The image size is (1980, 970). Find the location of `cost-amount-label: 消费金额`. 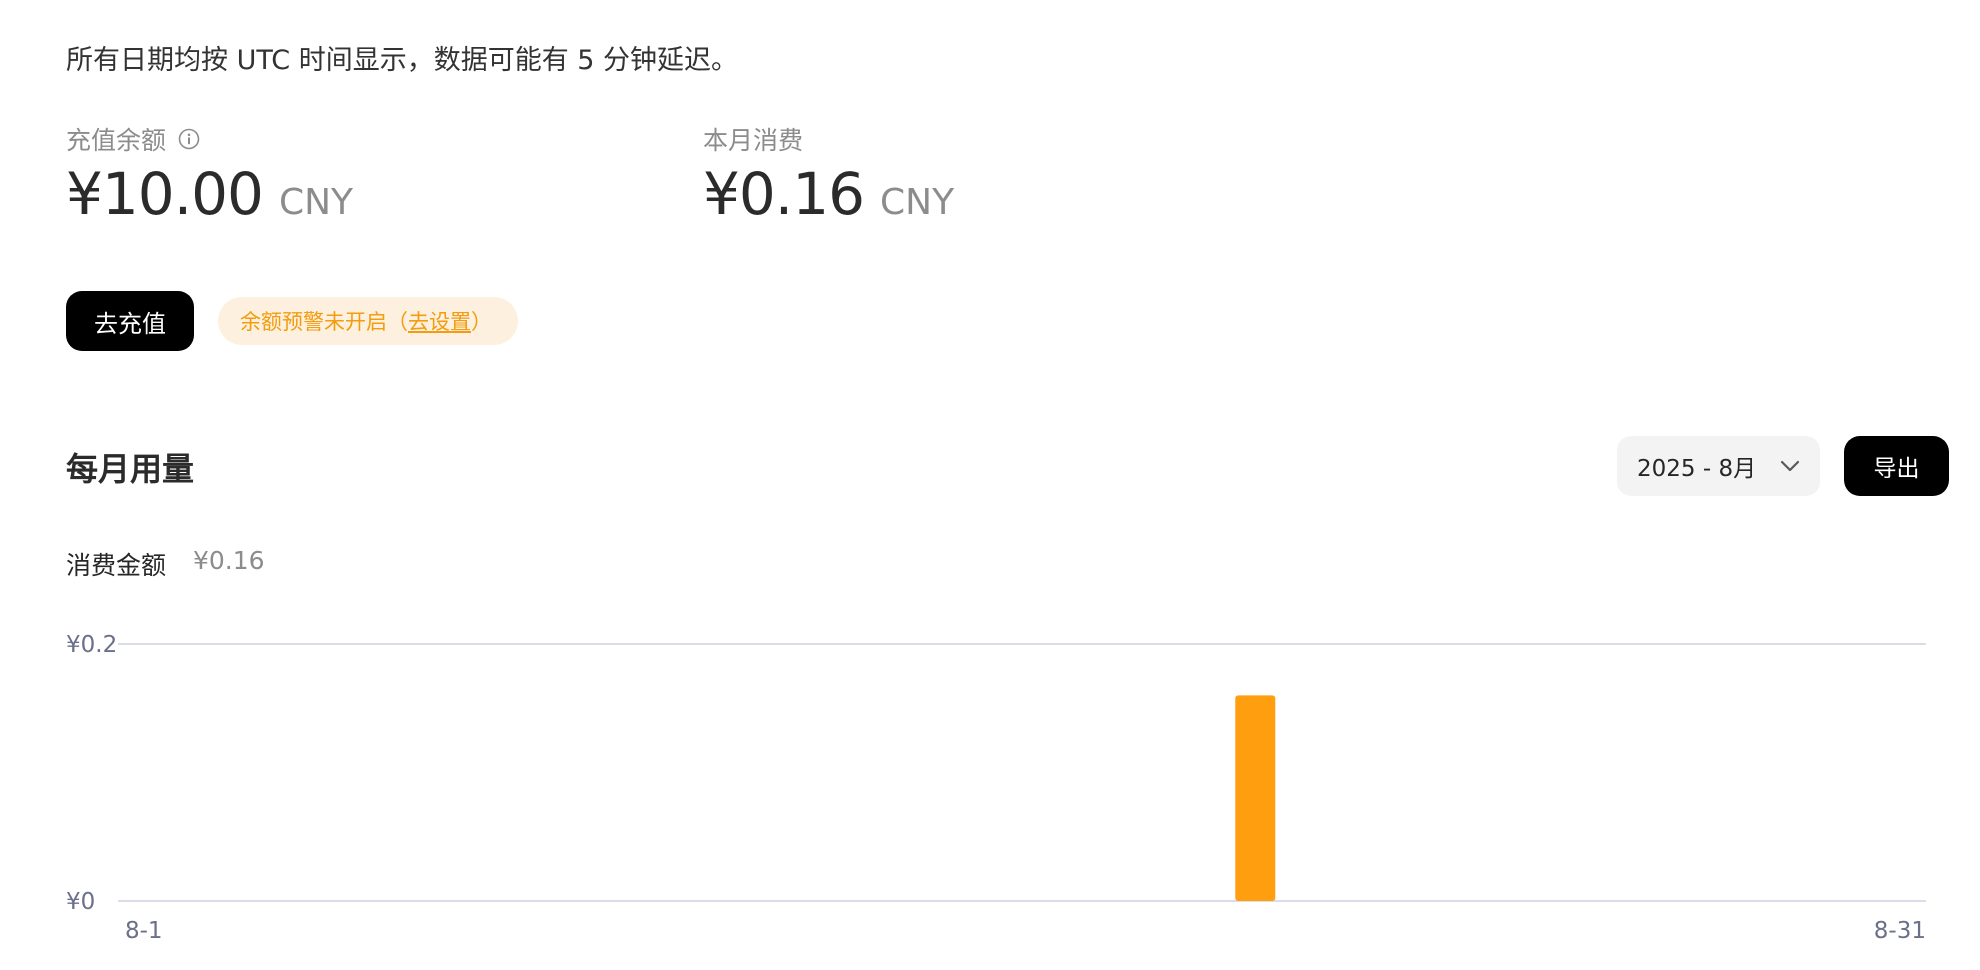

cost-amount-label: 消费金额 is located at coordinates (116, 565).